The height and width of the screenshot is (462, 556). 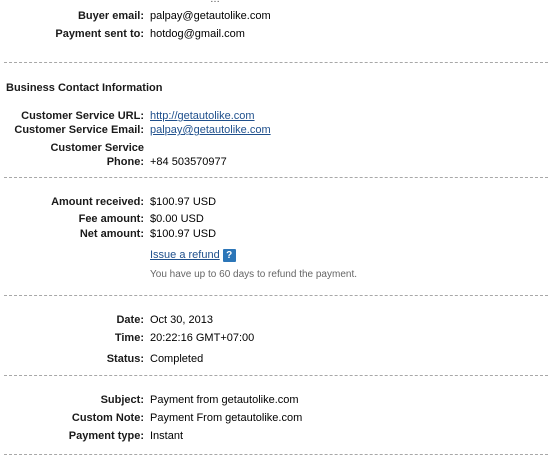 I want to click on cs-phone-label-line1: Customer Service, so click(x=97, y=148).